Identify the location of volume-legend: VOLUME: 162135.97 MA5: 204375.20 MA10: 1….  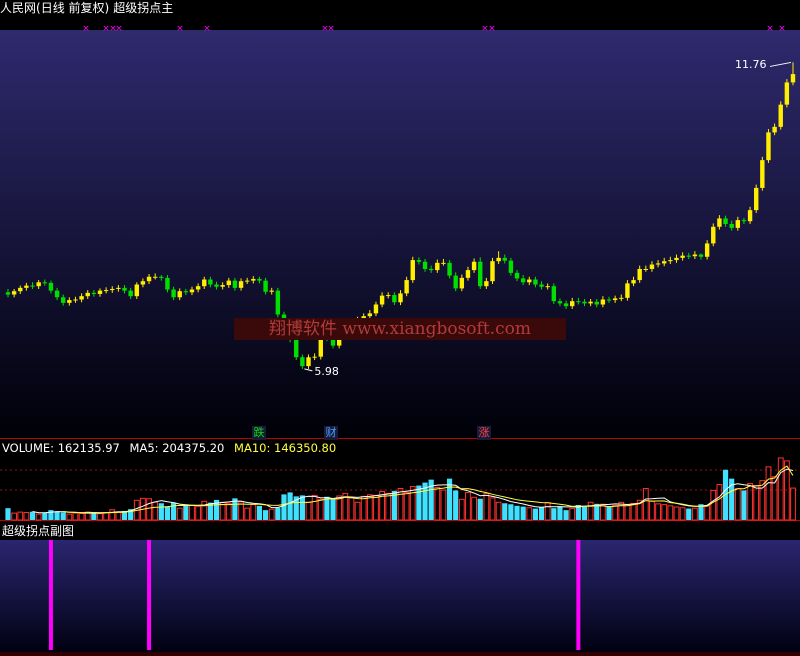
(172, 448).